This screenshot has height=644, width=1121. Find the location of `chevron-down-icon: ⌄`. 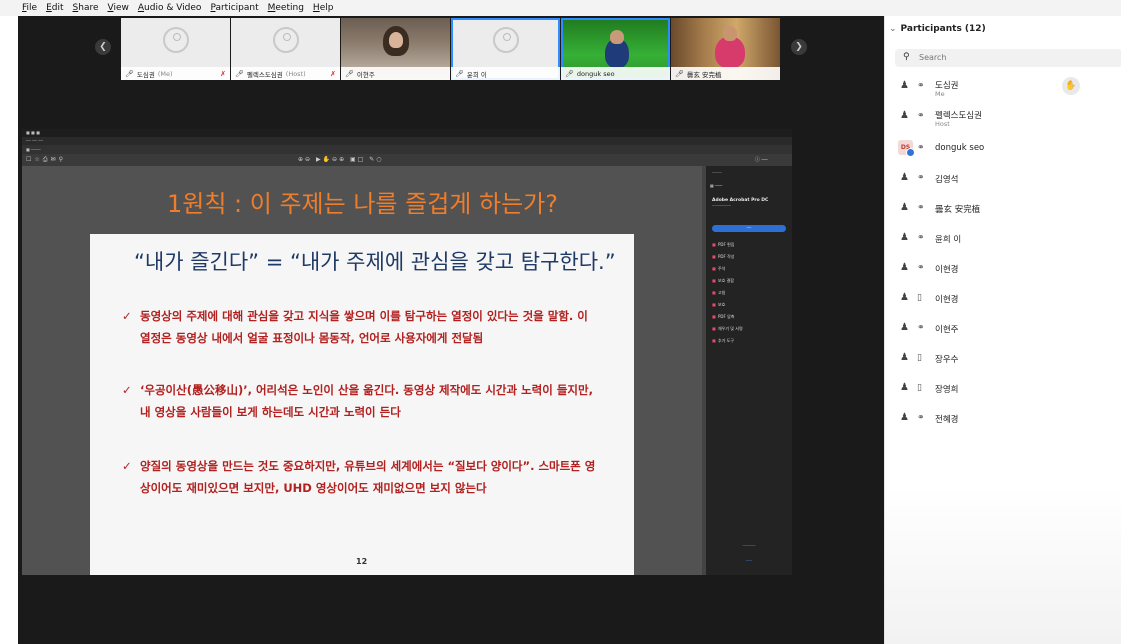

chevron-down-icon: ⌄ is located at coordinates (893, 29).